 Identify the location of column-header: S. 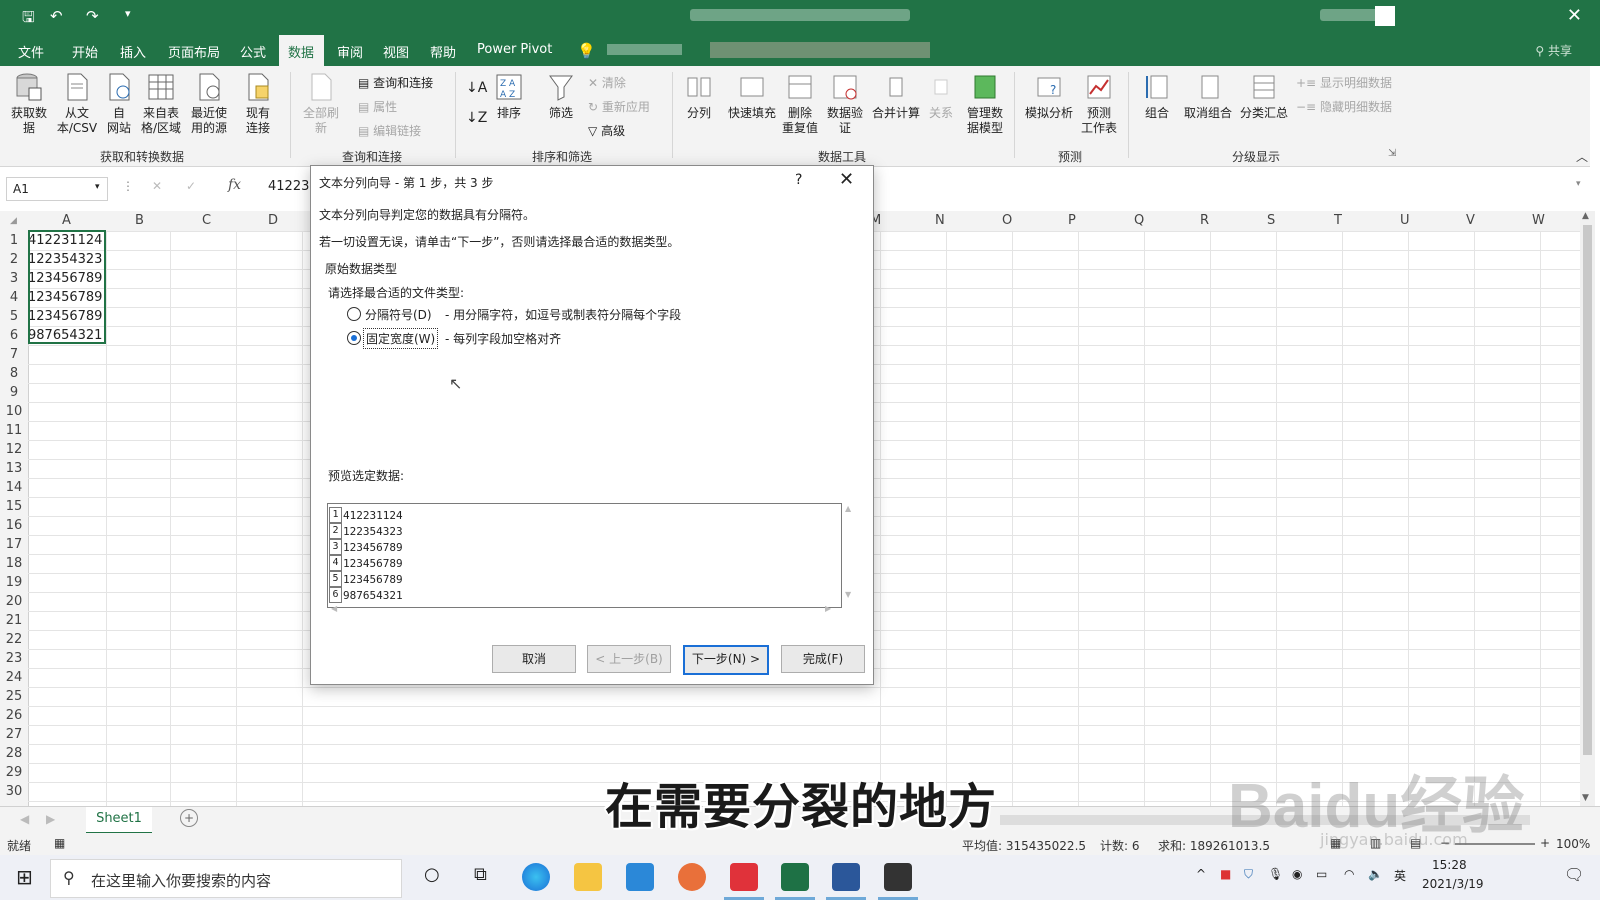
(1271, 220).